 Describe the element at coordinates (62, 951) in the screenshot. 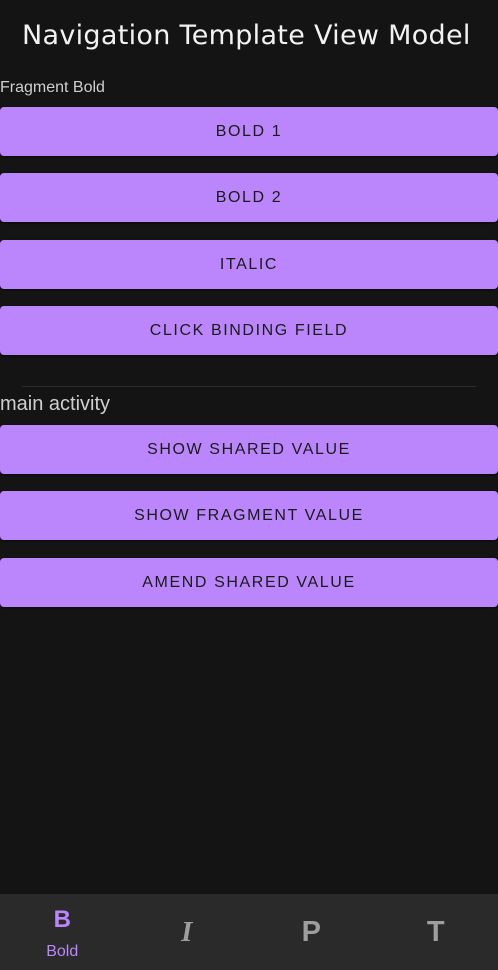

I see `nav-item-label: Bold` at that location.